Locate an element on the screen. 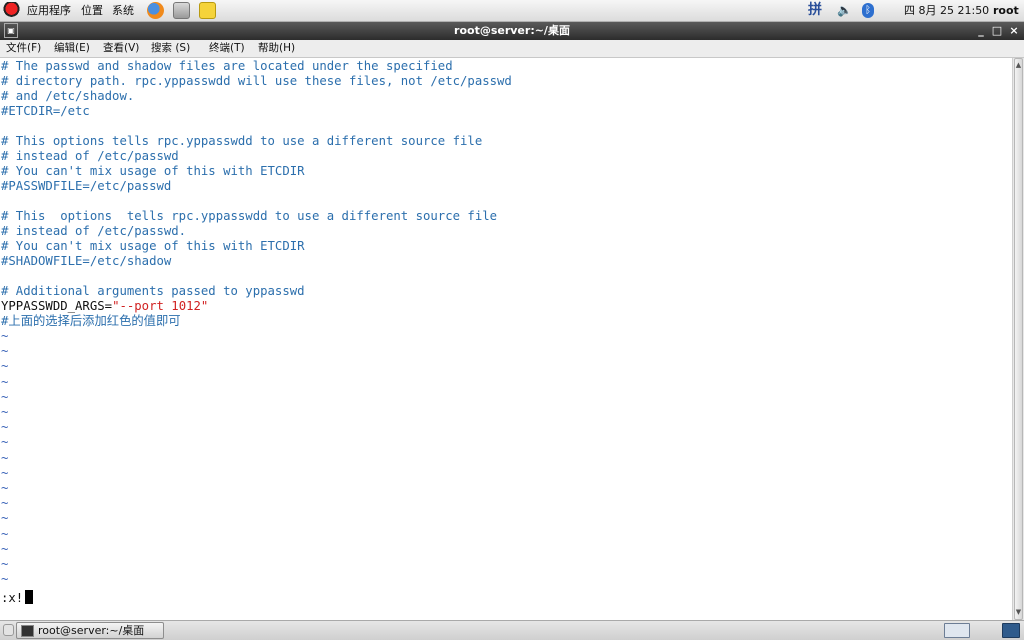 The image size is (1024, 640). scroll-down-icon: ▼ is located at coordinates (1018, 612).